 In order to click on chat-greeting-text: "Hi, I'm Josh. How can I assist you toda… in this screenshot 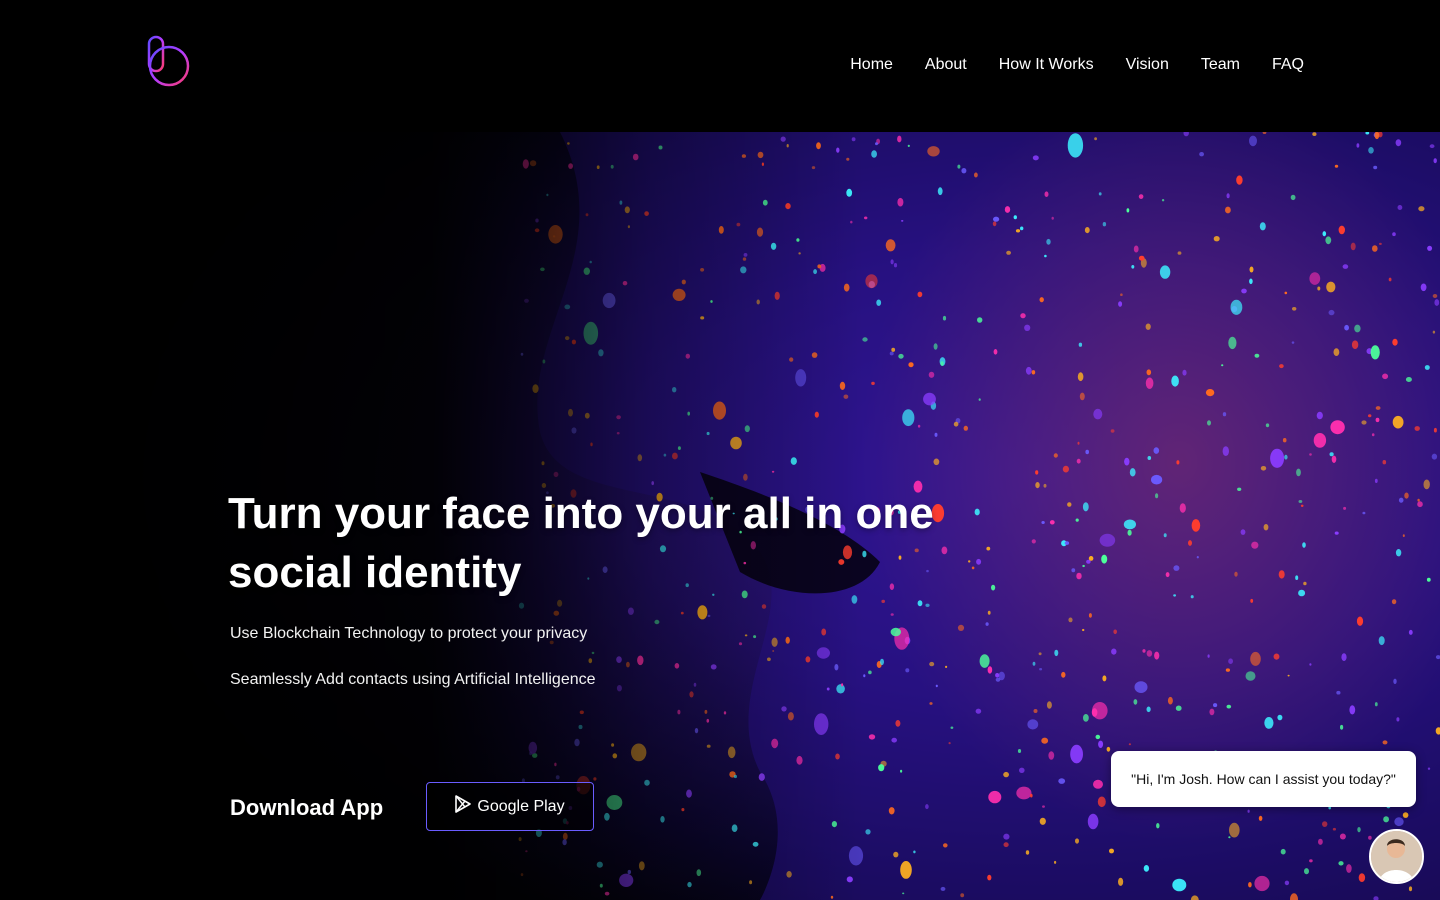, I will do `click(1263, 779)`.